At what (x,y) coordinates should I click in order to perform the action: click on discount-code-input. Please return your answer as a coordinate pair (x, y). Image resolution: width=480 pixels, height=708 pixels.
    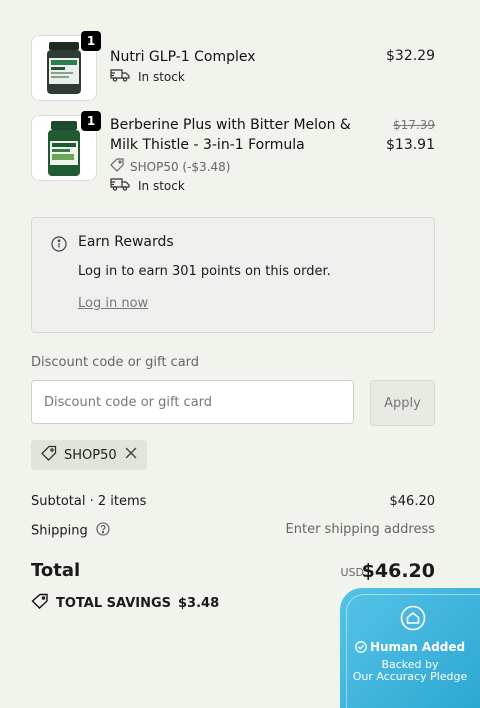
    Looking at the image, I should click on (192, 402).